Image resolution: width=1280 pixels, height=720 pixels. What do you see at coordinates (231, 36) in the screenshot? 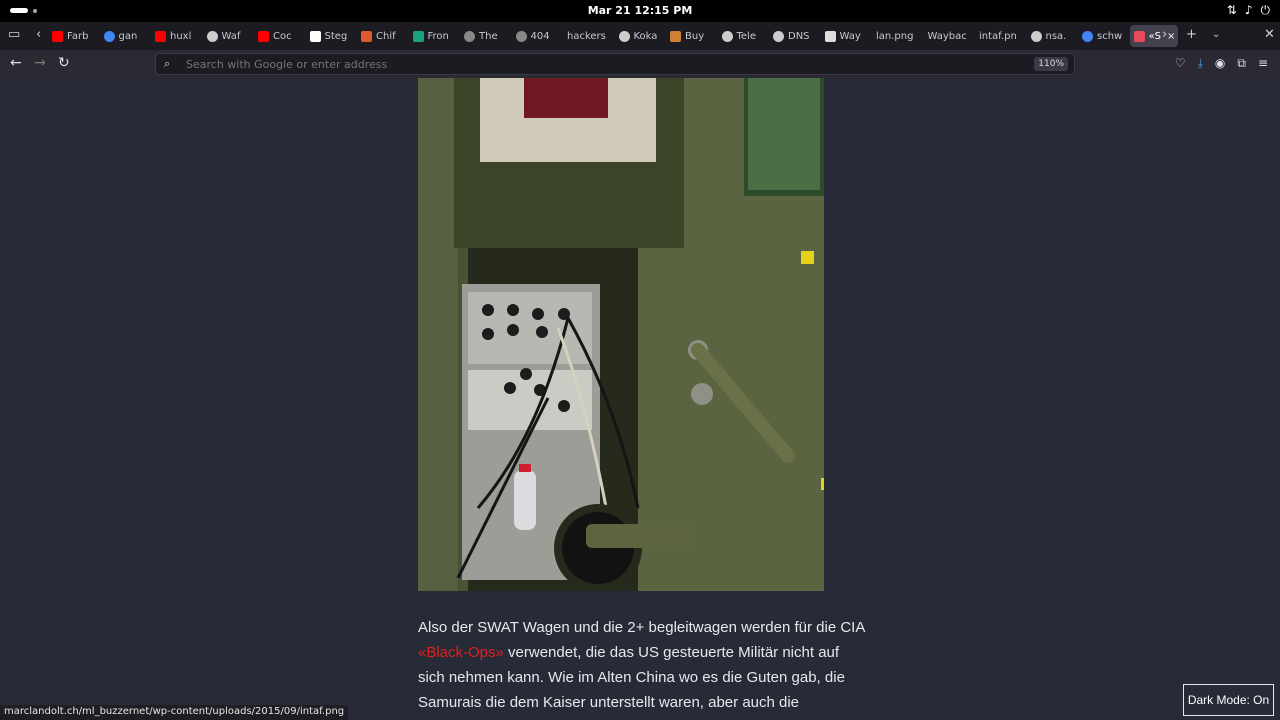
I see `tab-label: Waf` at bounding box center [231, 36].